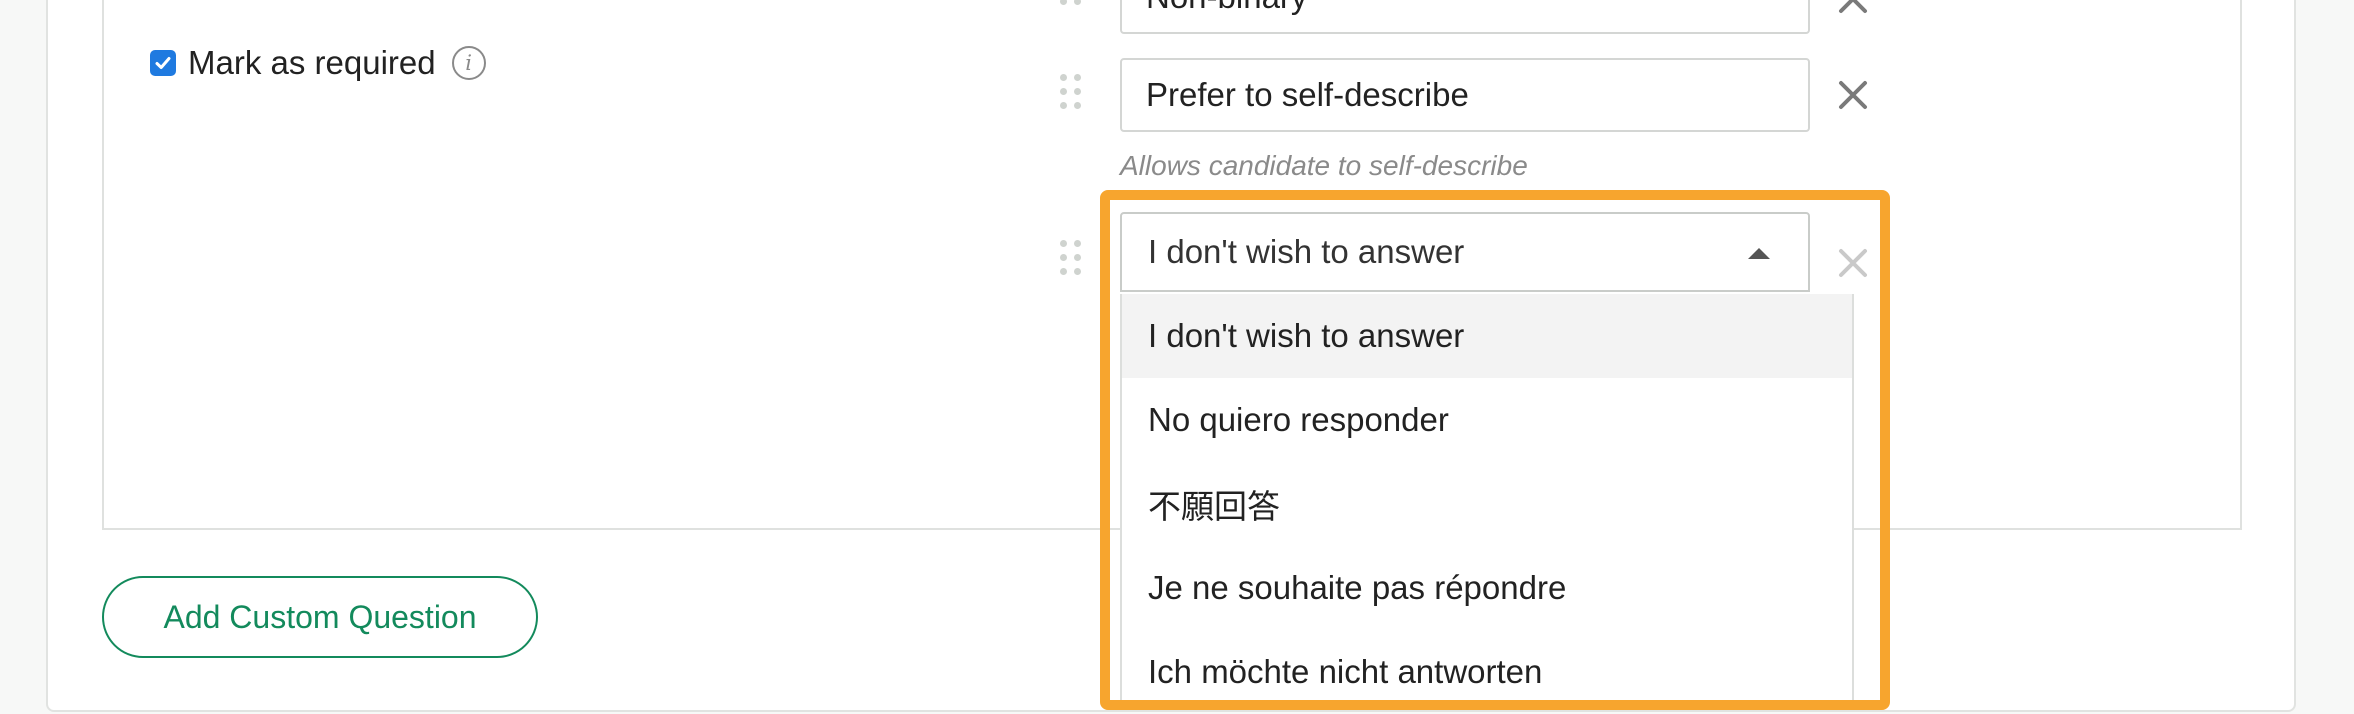  I want to click on add-custom-question-button: Add Custom Question, so click(320, 617).